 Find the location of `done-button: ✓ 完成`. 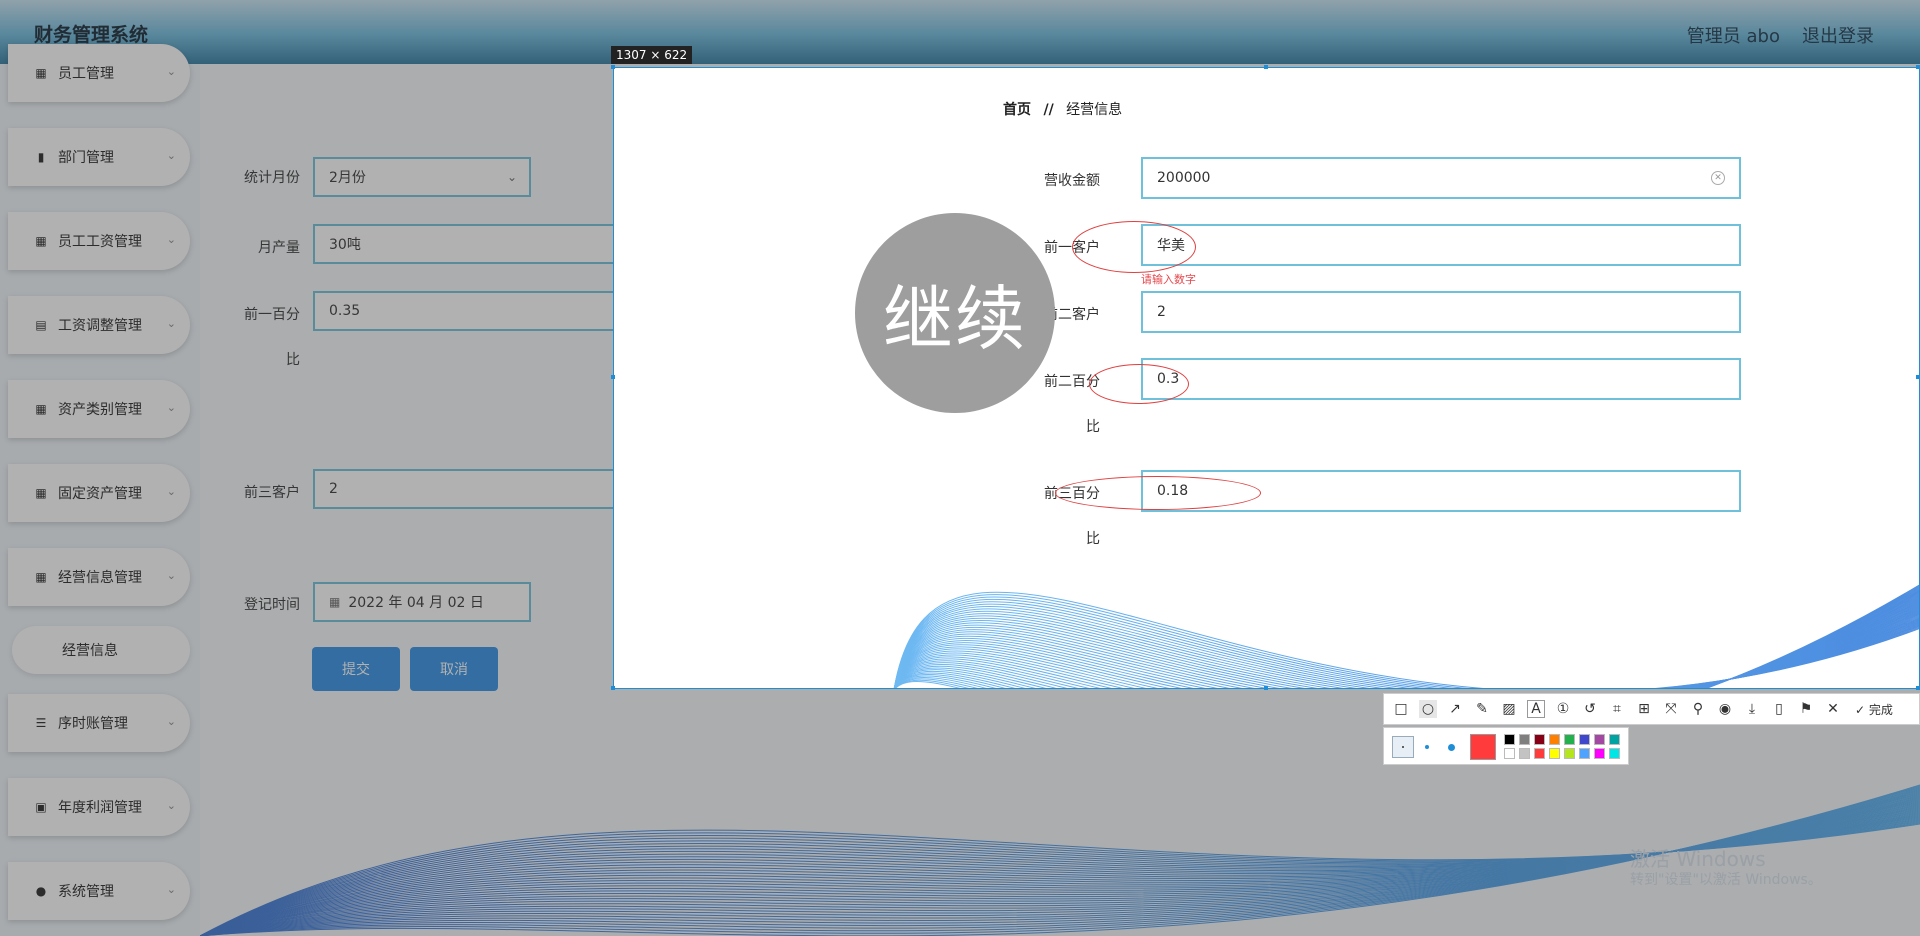

done-button: ✓ 完成 is located at coordinates (1874, 709).